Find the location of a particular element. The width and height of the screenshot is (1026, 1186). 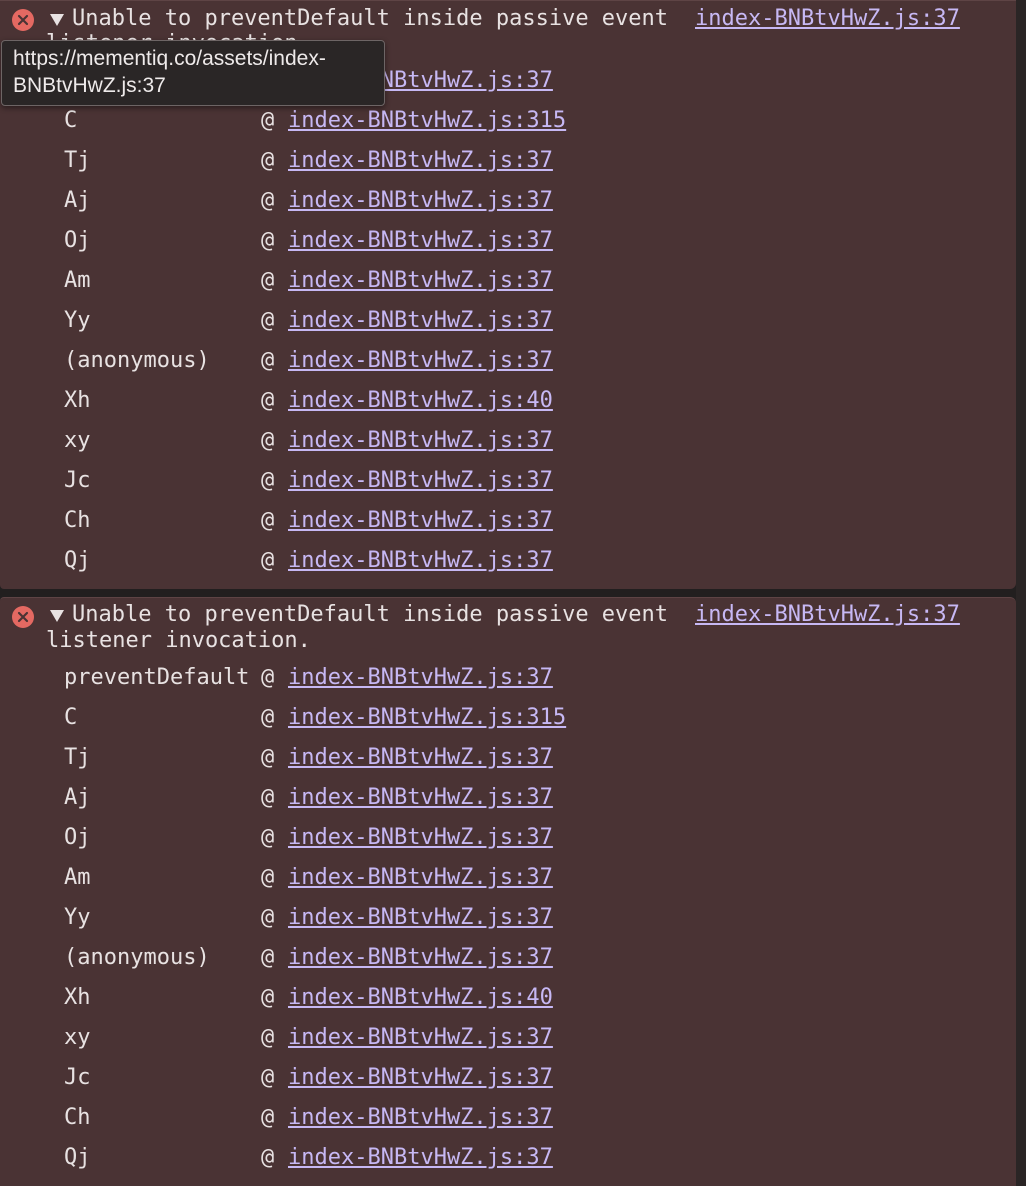

stack-frame: Am @ index-BNBtvHwZ.js:37 is located at coordinates (500, 281).